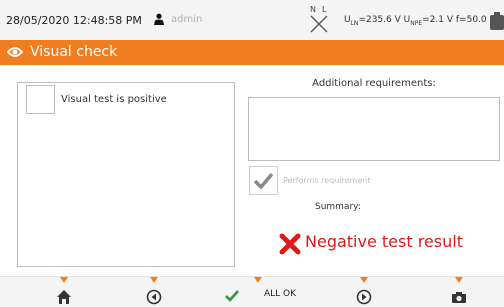  Describe the element at coordinates (313, 9) in the screenshot. I see `svg-text: N` at that location.